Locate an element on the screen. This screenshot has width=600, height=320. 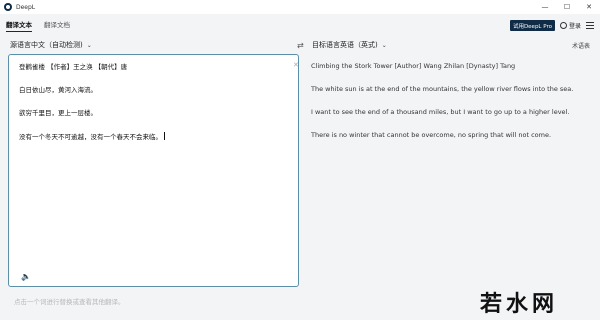
top-right-actions: 试用DeepL Pro 登录 is located at coordinates (551, 25).